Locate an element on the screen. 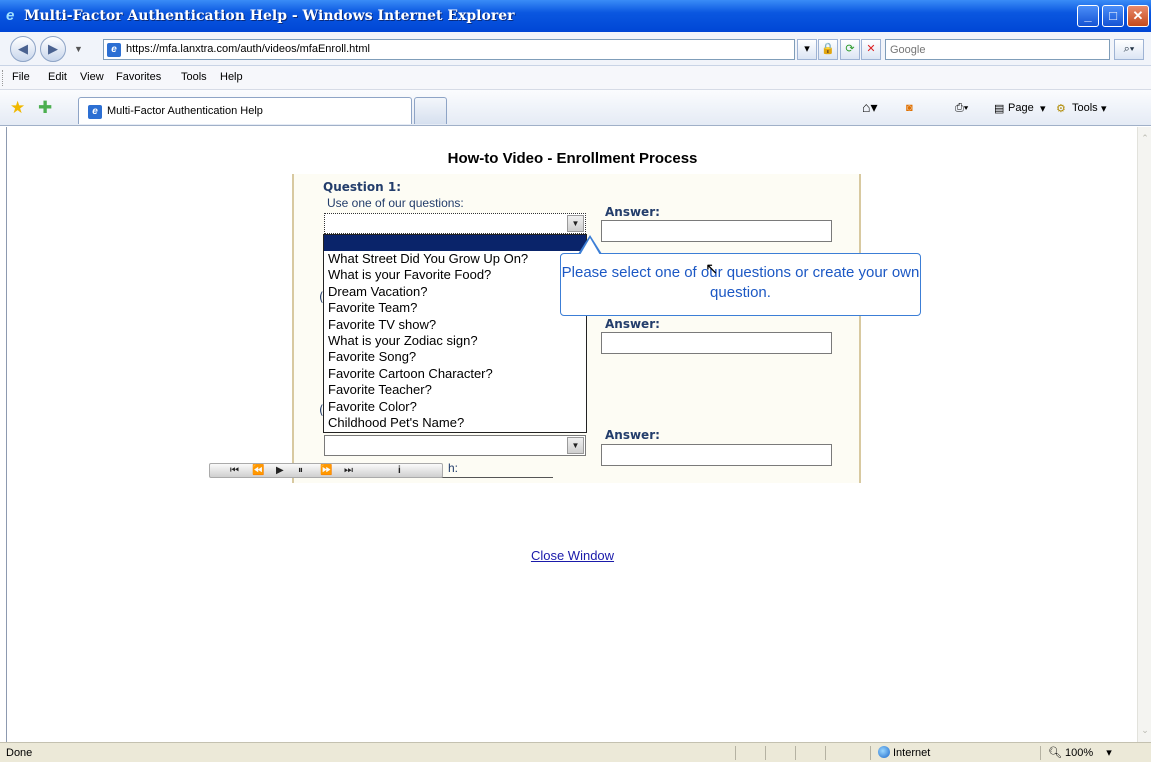 This screenshot has width=1151, height=762. fast-forward-icon: ⏩ is located at coordinates (326, 470).